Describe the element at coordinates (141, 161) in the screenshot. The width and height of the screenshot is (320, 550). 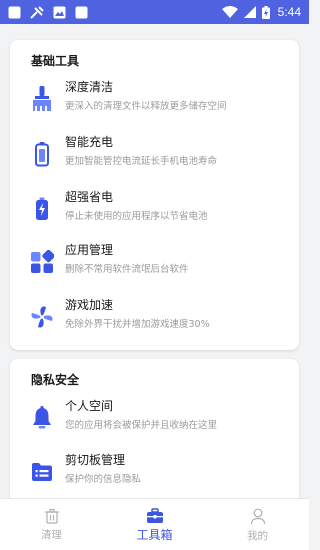
I see `tool-item-desc: 更加智能管控电流延长手机电池寿命` at that location.